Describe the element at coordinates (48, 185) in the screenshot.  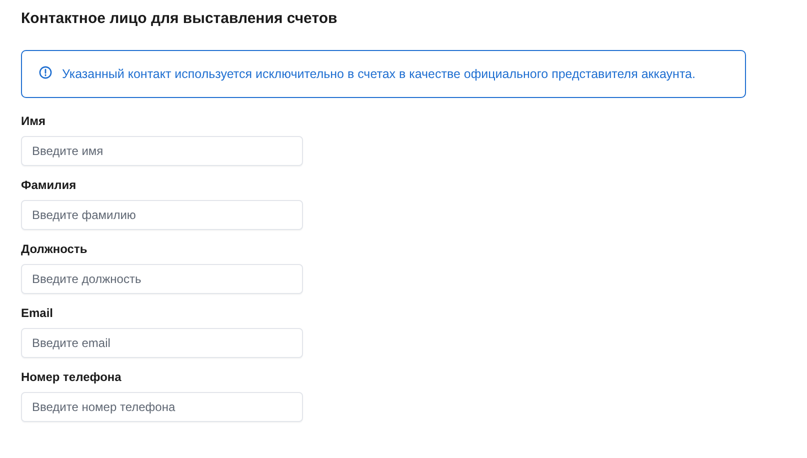
I see `field-label: Фамилия` at that location.